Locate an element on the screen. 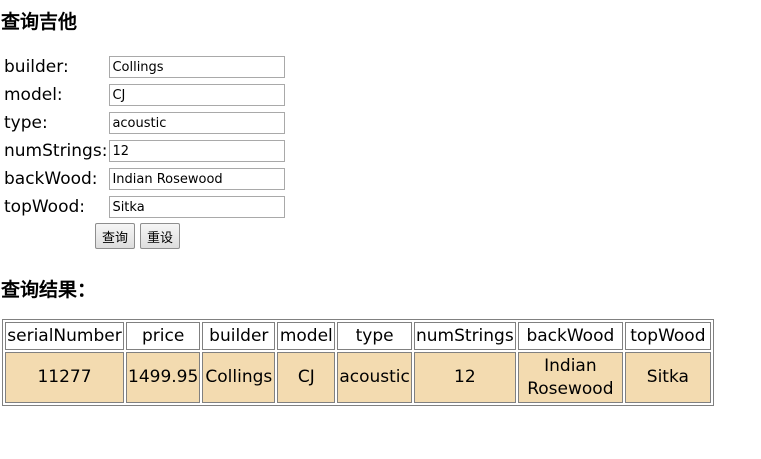 This screenshot has width=761, height=459. cell-backwood: Indian Rosewood is located at coordinates (570, 377).